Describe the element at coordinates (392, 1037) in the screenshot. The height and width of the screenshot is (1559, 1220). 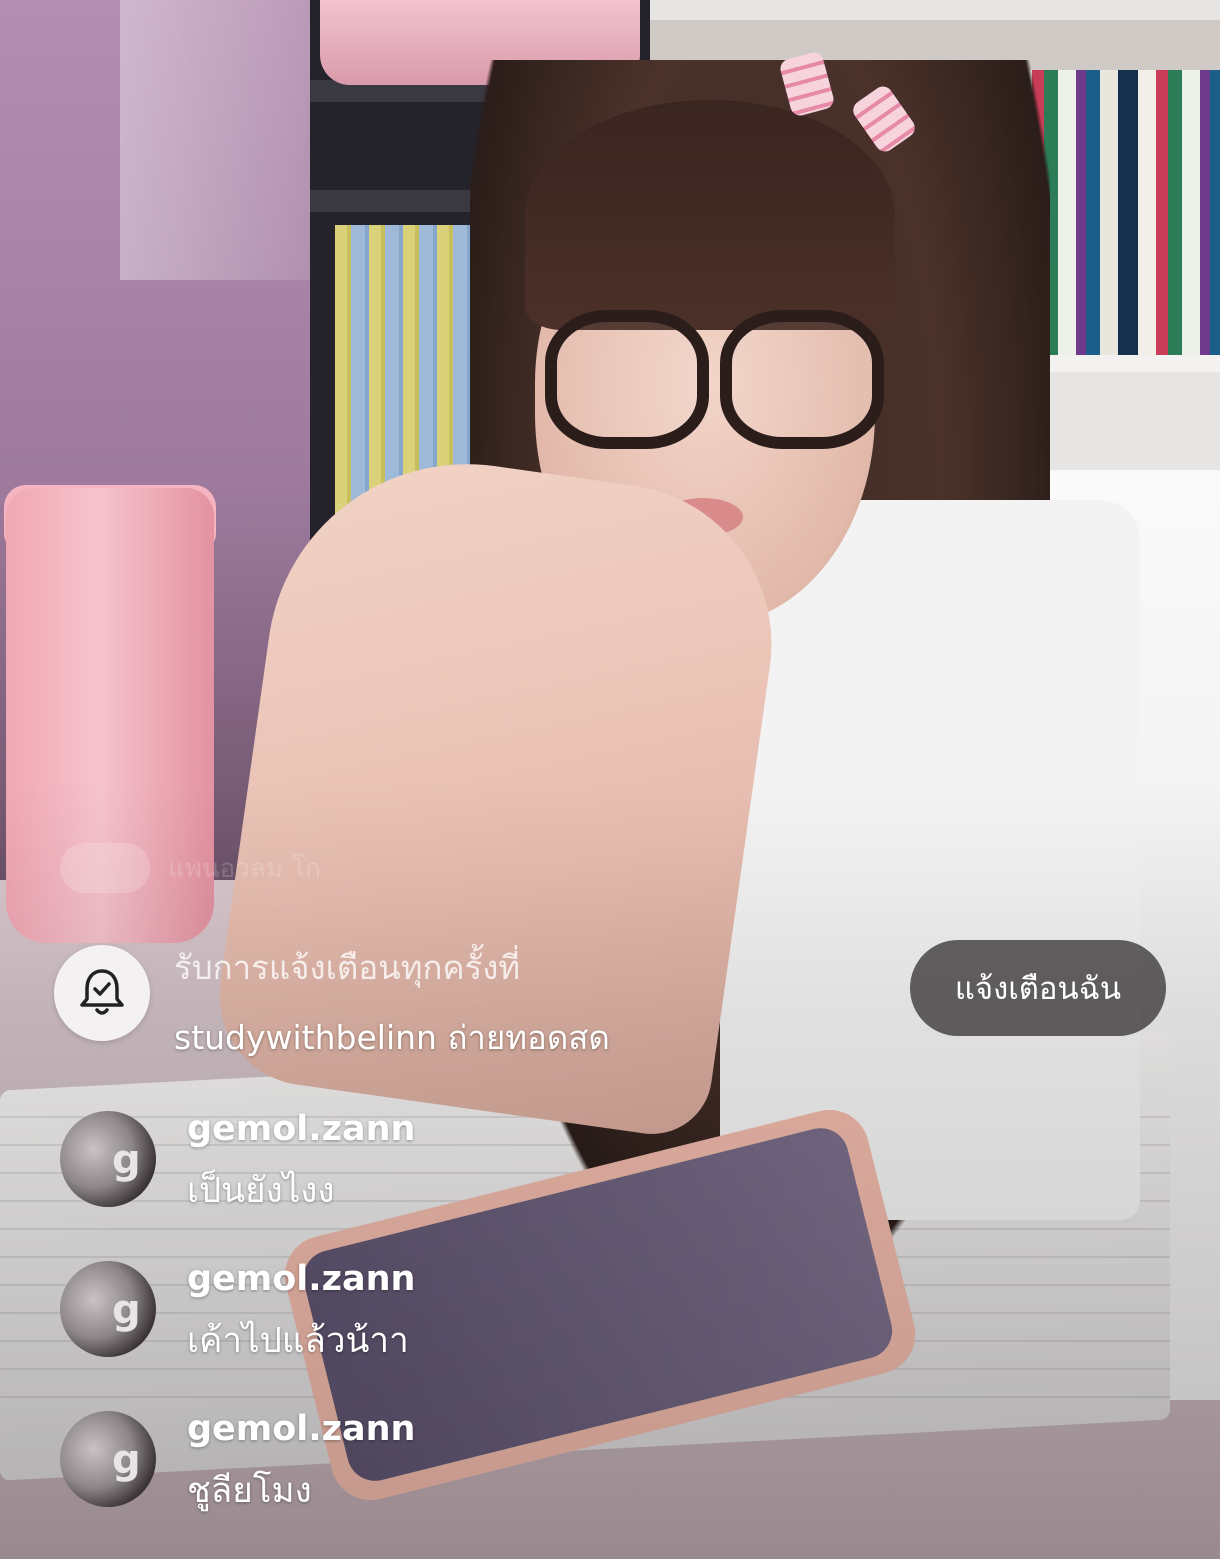
I see `notification-text-line2: studywithbelinn ถ่ายทอดสด` at that location.